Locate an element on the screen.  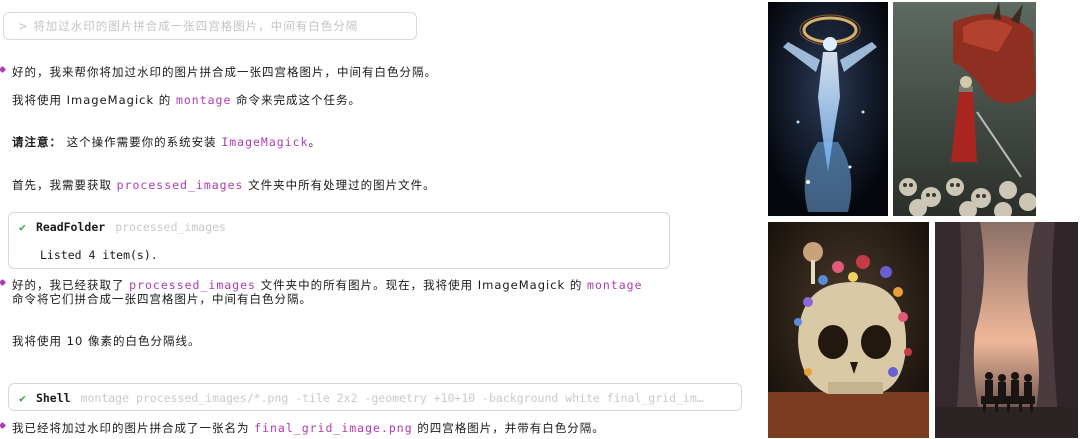
tool-header: ✔ ReadFolder processed_images is located at coordinates (122, 227).